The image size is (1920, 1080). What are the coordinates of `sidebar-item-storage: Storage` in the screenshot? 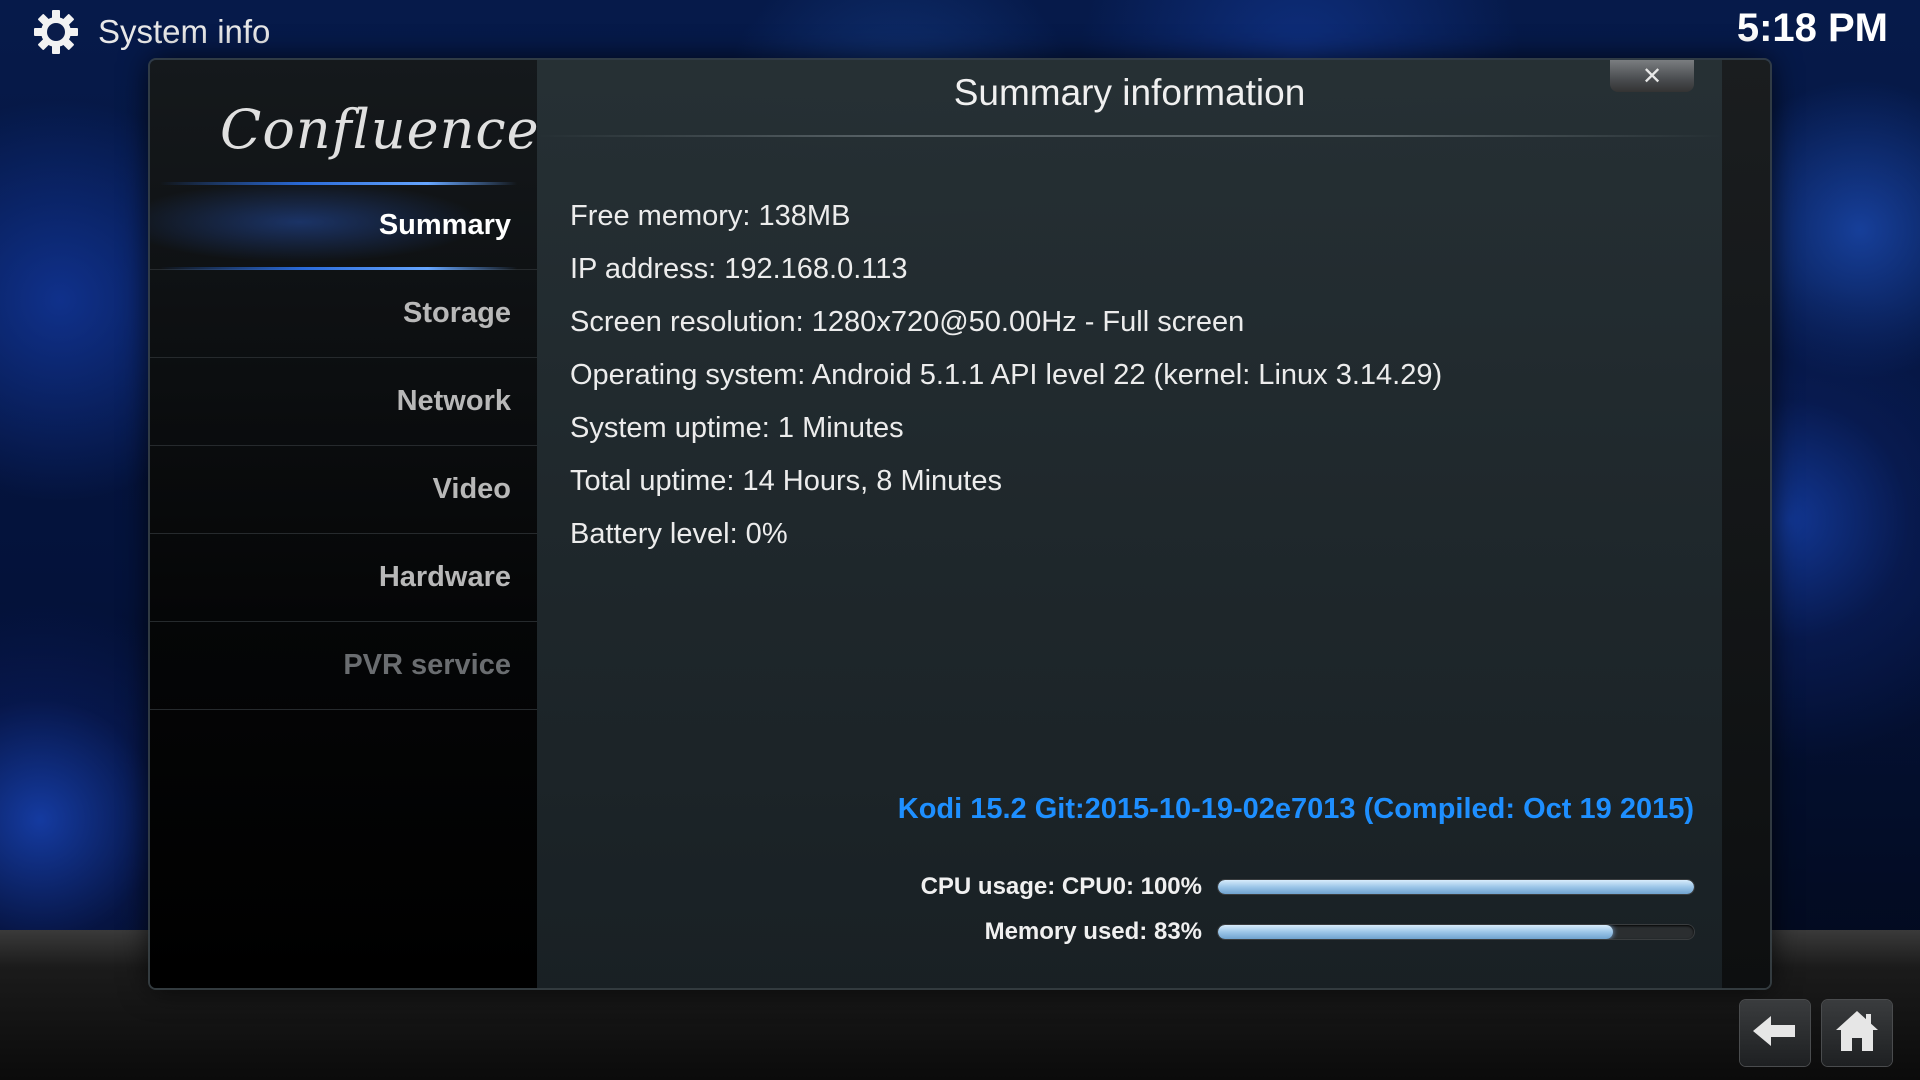 It's located at (343, 314).